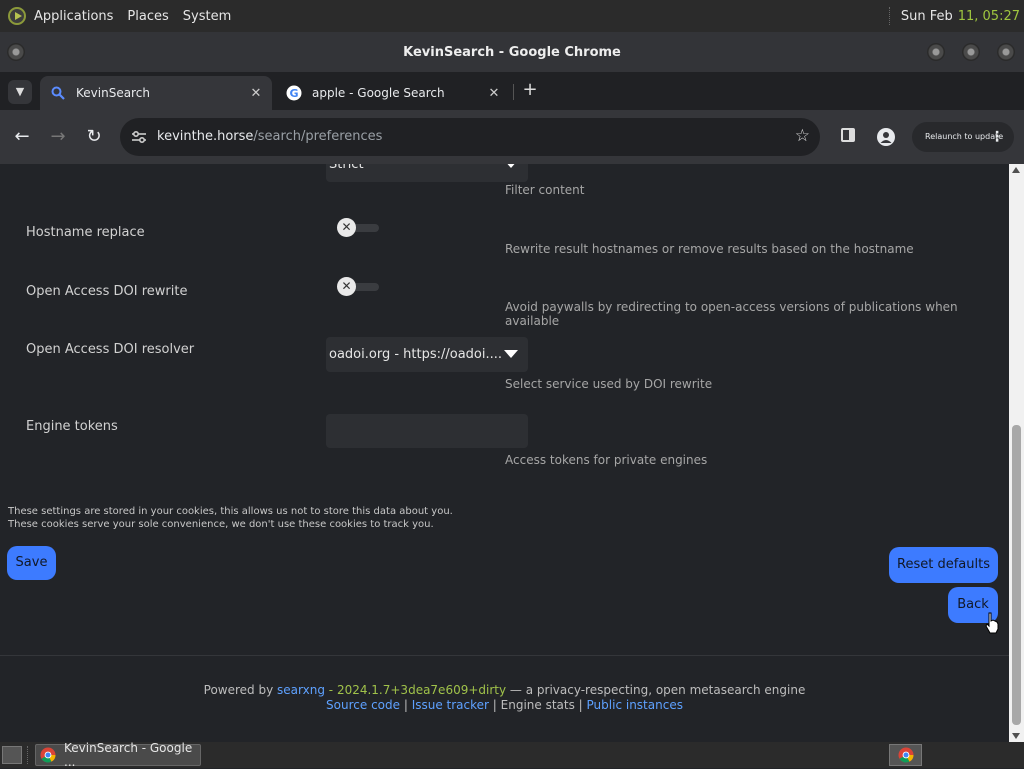 This screenshot has height=769, width=1024. I want to click on footer-divider, so click(504, 655).